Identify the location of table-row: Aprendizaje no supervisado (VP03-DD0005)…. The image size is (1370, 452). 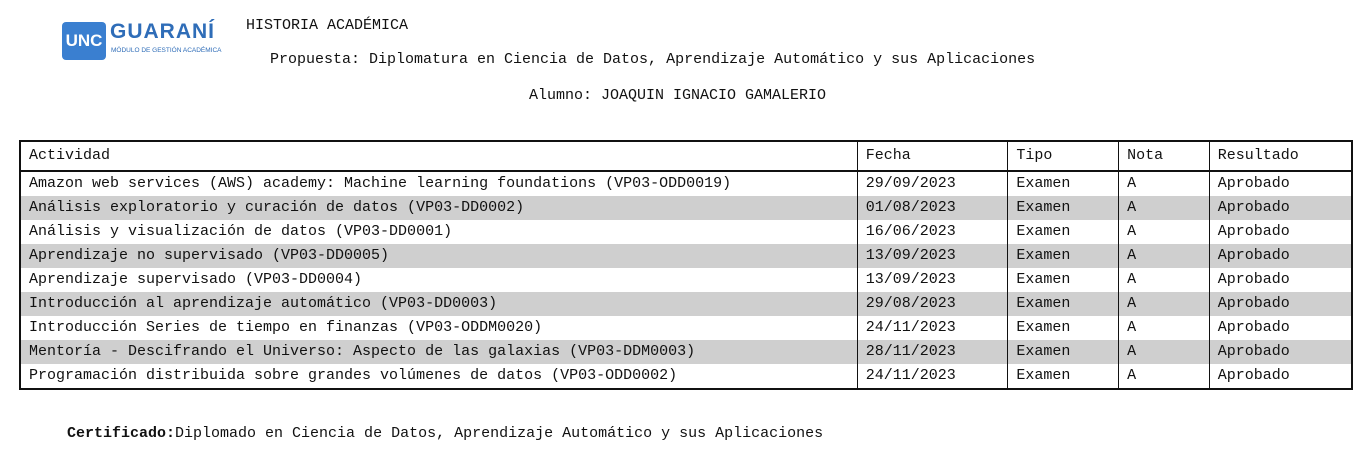
(686, 256).